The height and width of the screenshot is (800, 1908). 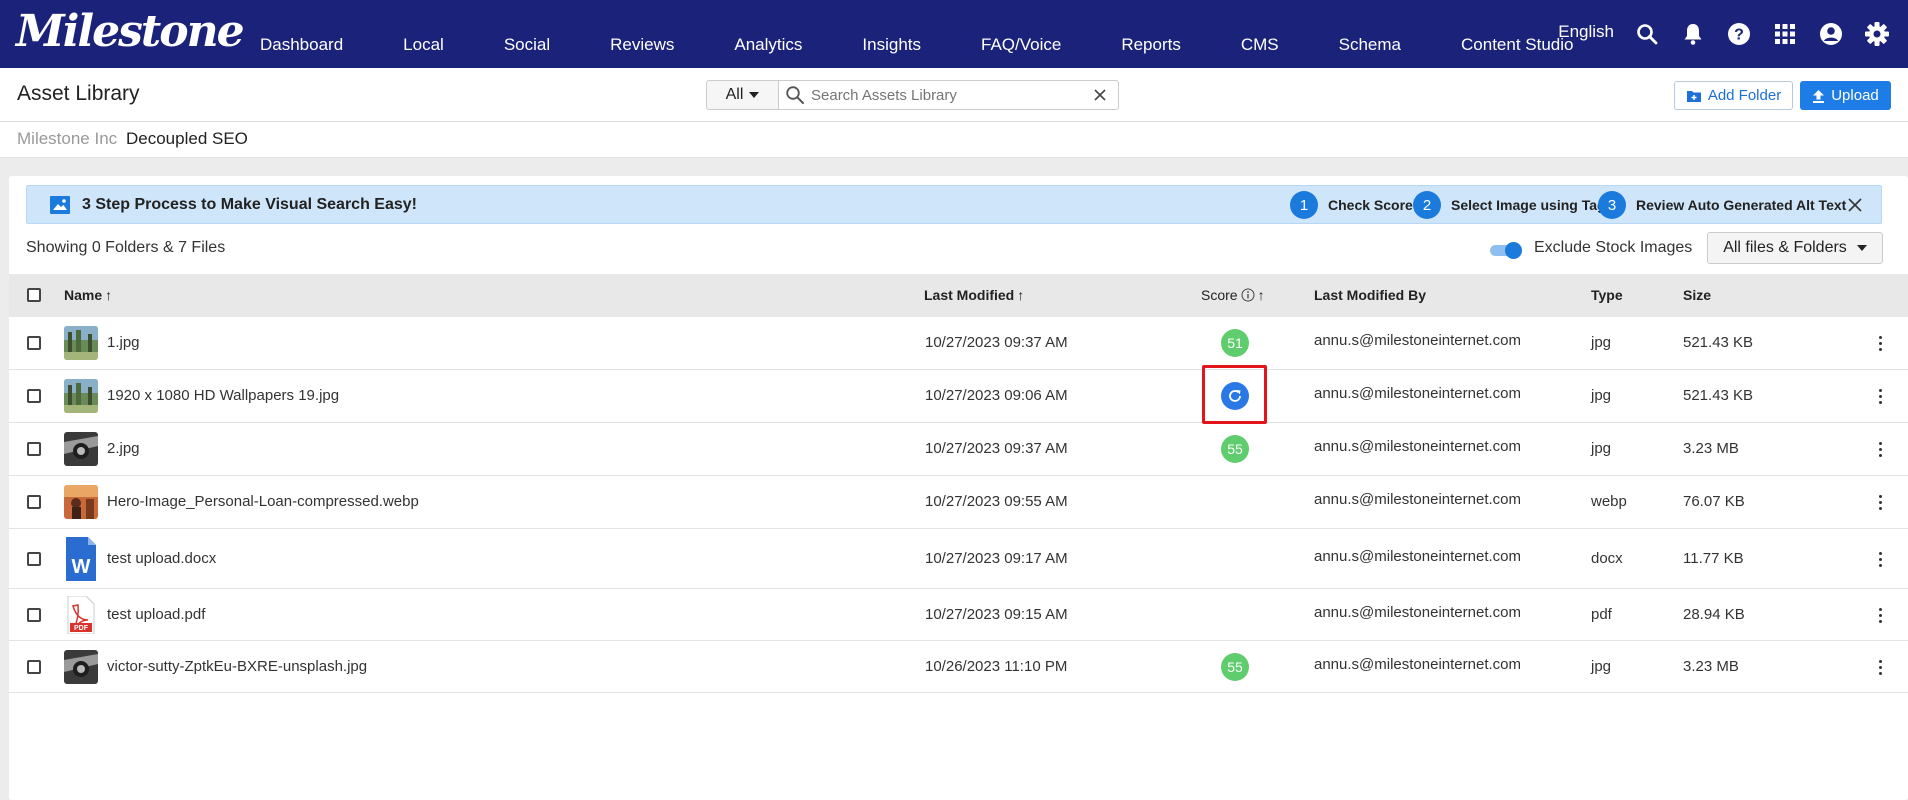 What do you see at coordinates (126, 247) in the screenshot?
I see `items-count: Showing 0 Folders & 7 Files` at bounding box center [126, 247].